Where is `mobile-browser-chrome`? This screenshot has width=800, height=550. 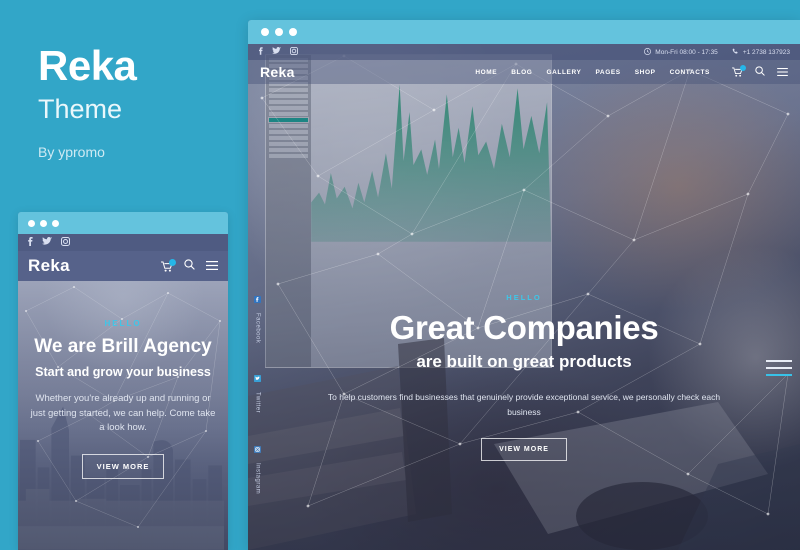 mobile-browser-chrome is located at coordinates (123, 223).